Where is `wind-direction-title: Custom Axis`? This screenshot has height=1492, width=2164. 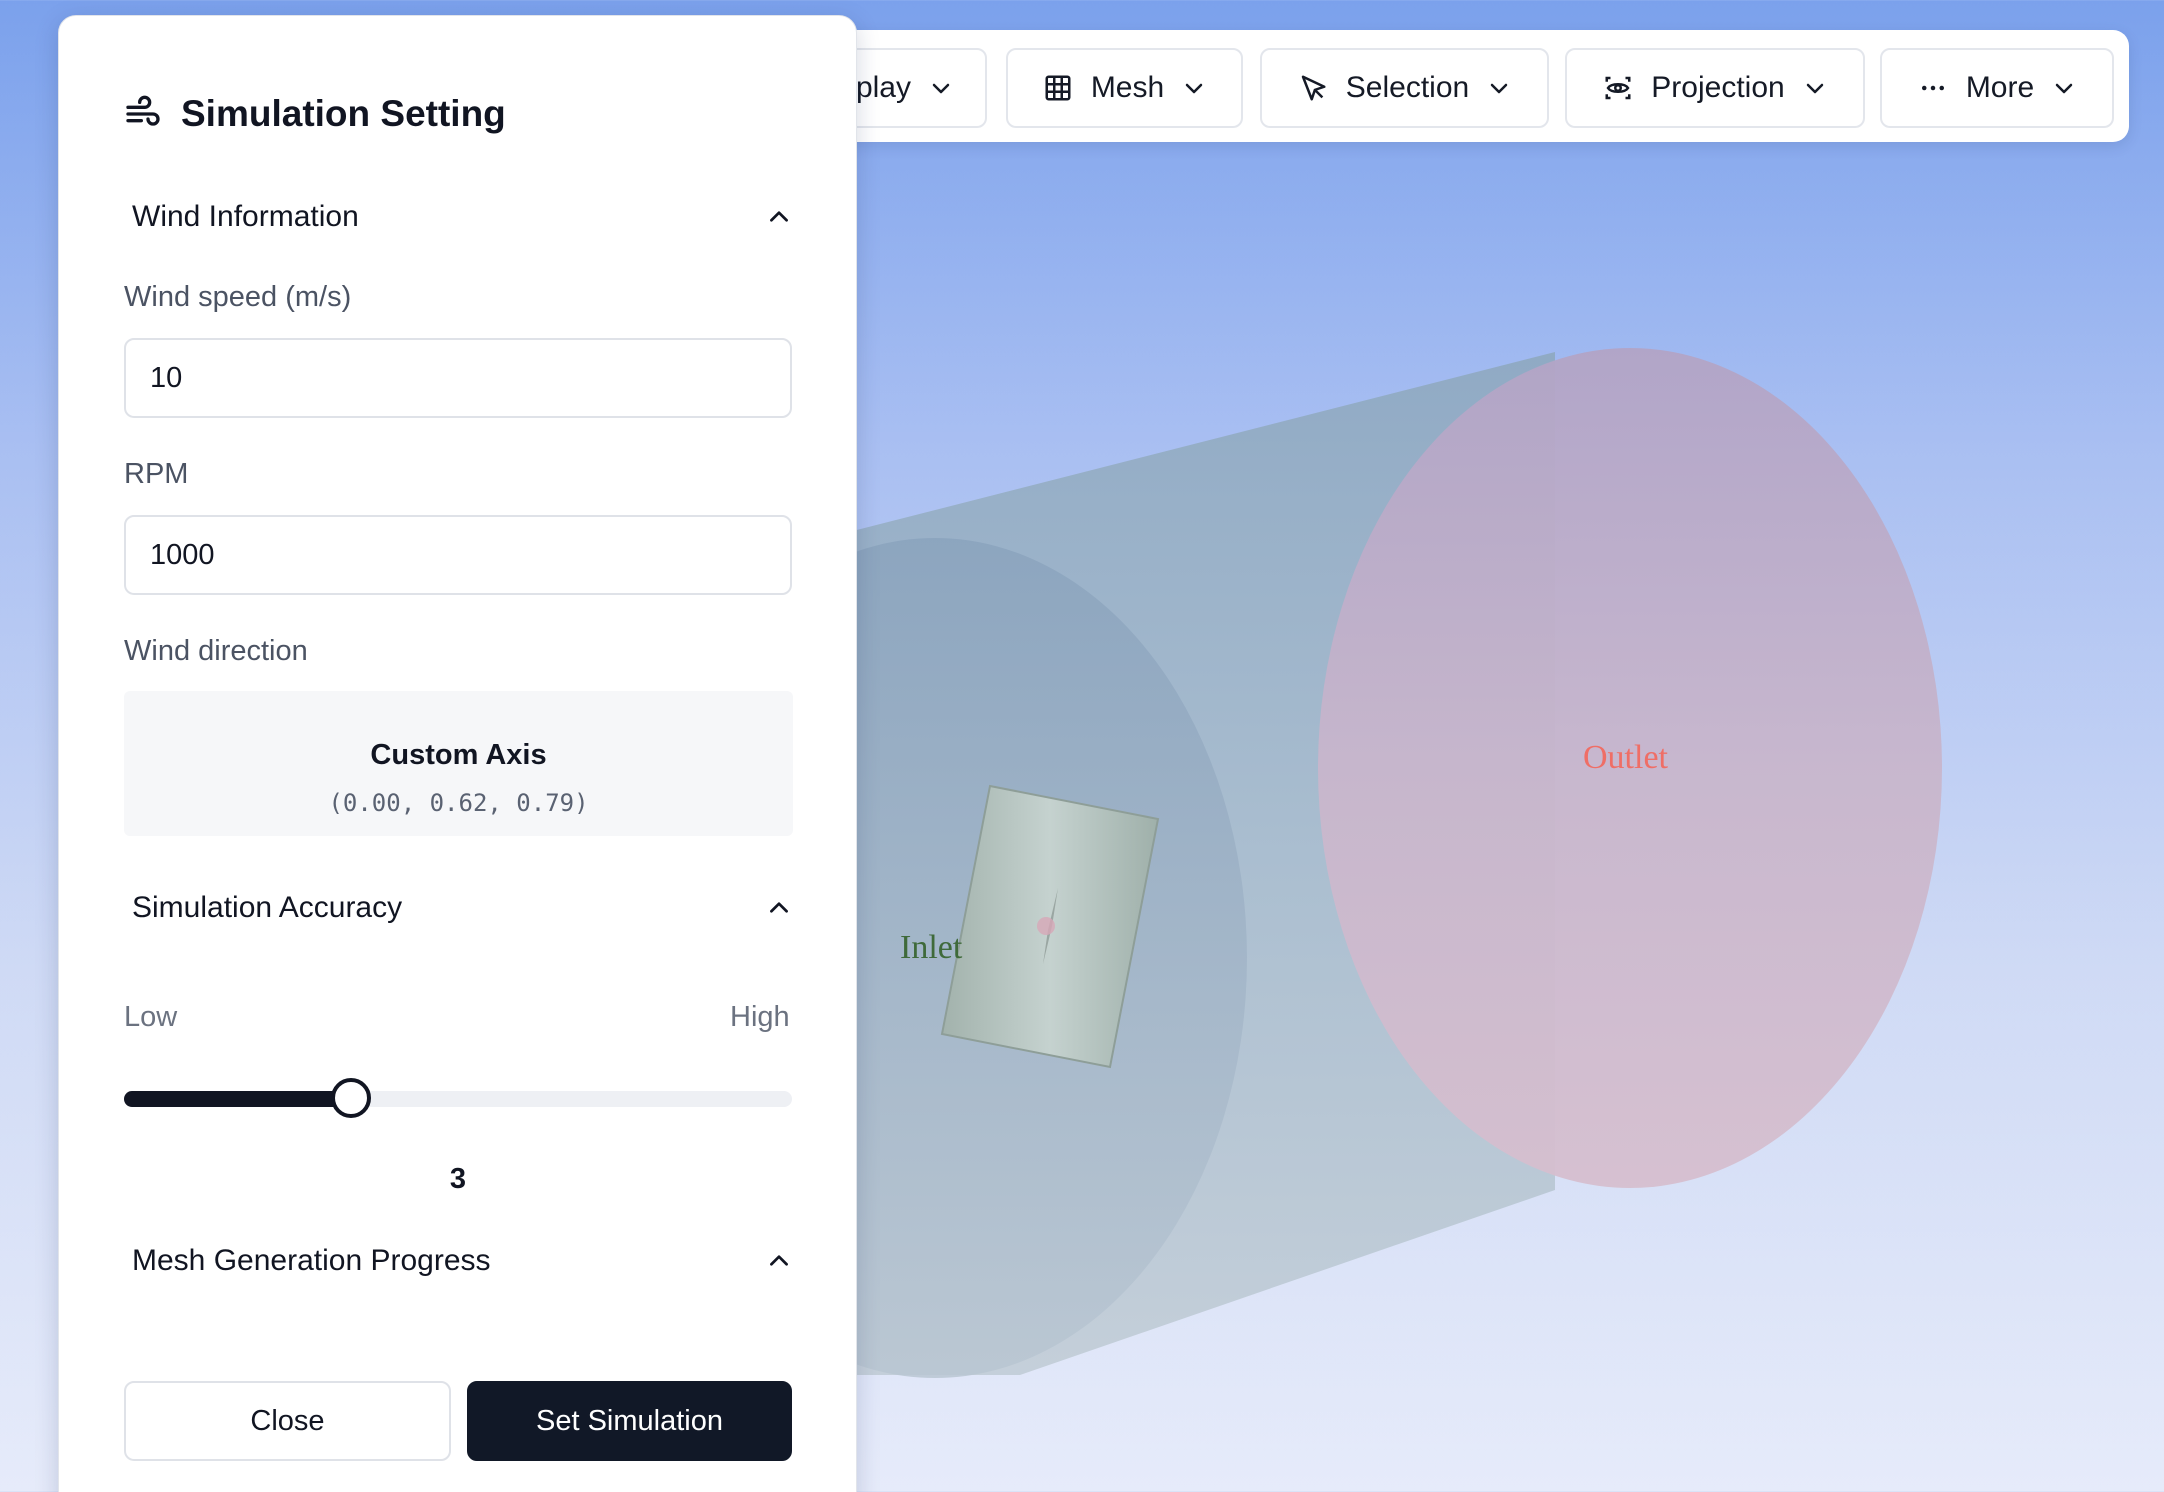 wind-direction-title: Custom Axis is located at coordinates (458, 755).